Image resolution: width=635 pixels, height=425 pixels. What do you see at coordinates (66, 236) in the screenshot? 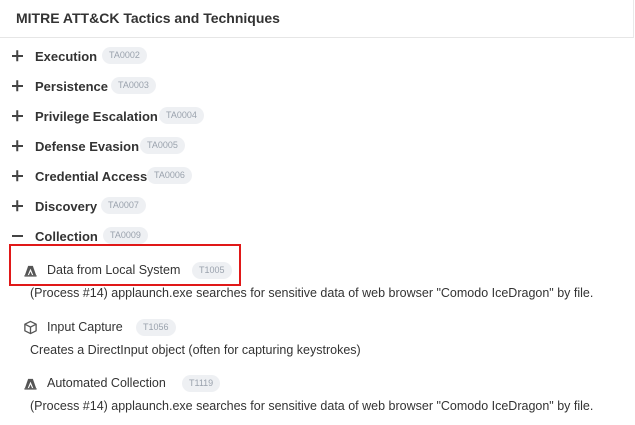
I see `tactic-name: Collection` at bounding box center [66, 236].